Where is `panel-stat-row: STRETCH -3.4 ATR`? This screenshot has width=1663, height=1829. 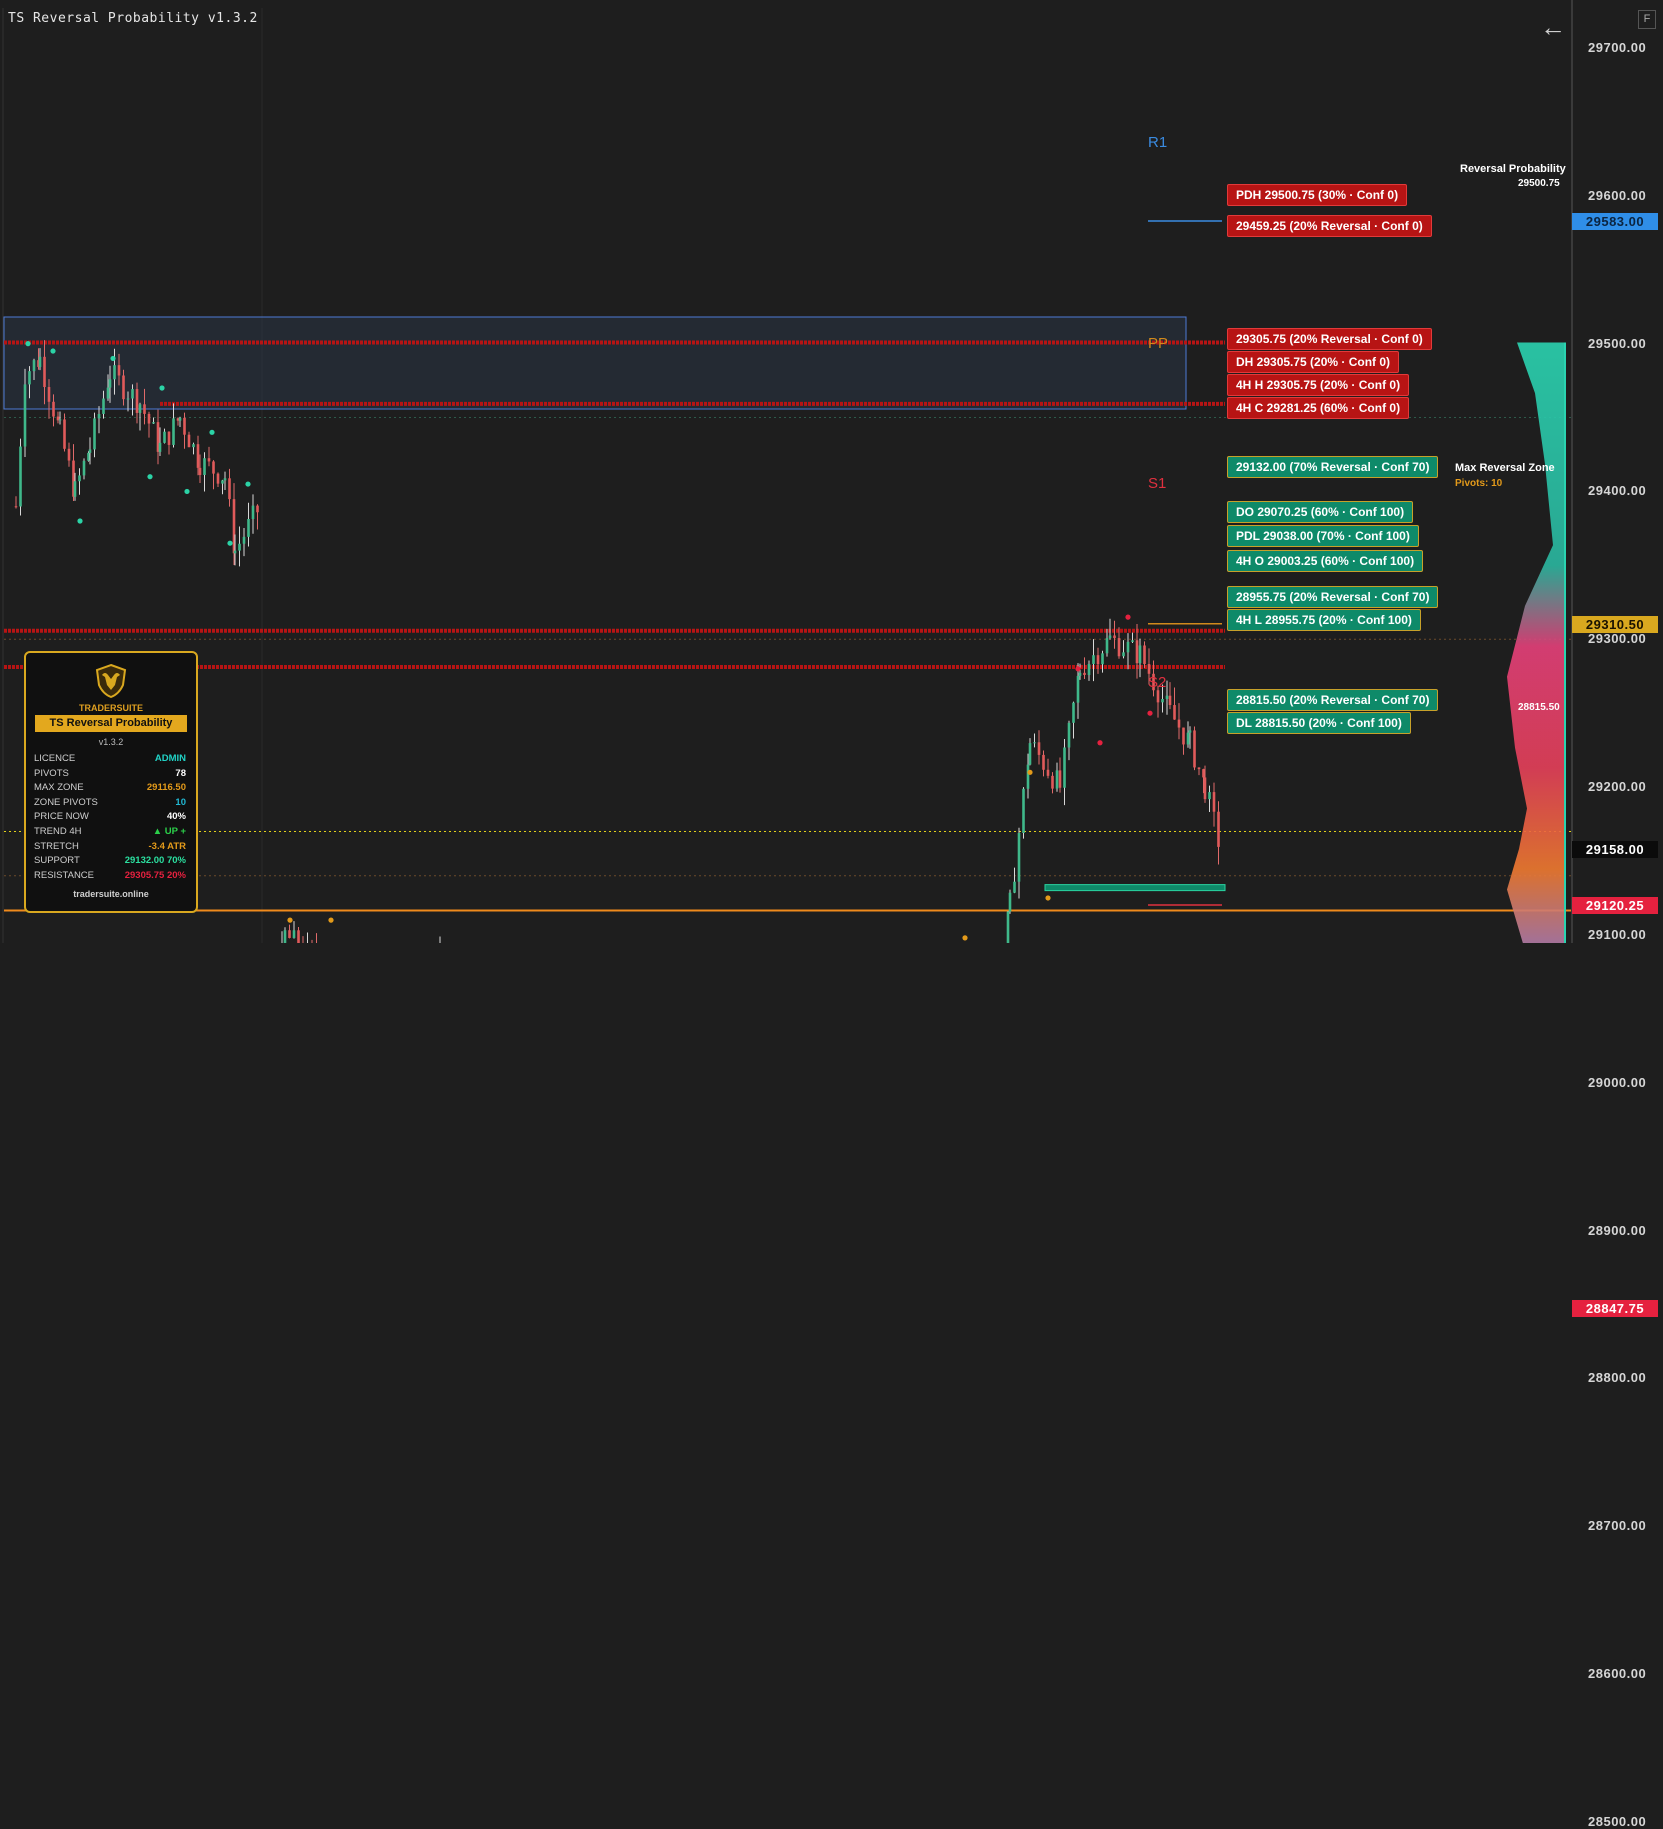 panel-stat-row: STRETCH -3.4 ATR is located at coordinates (110, 848).